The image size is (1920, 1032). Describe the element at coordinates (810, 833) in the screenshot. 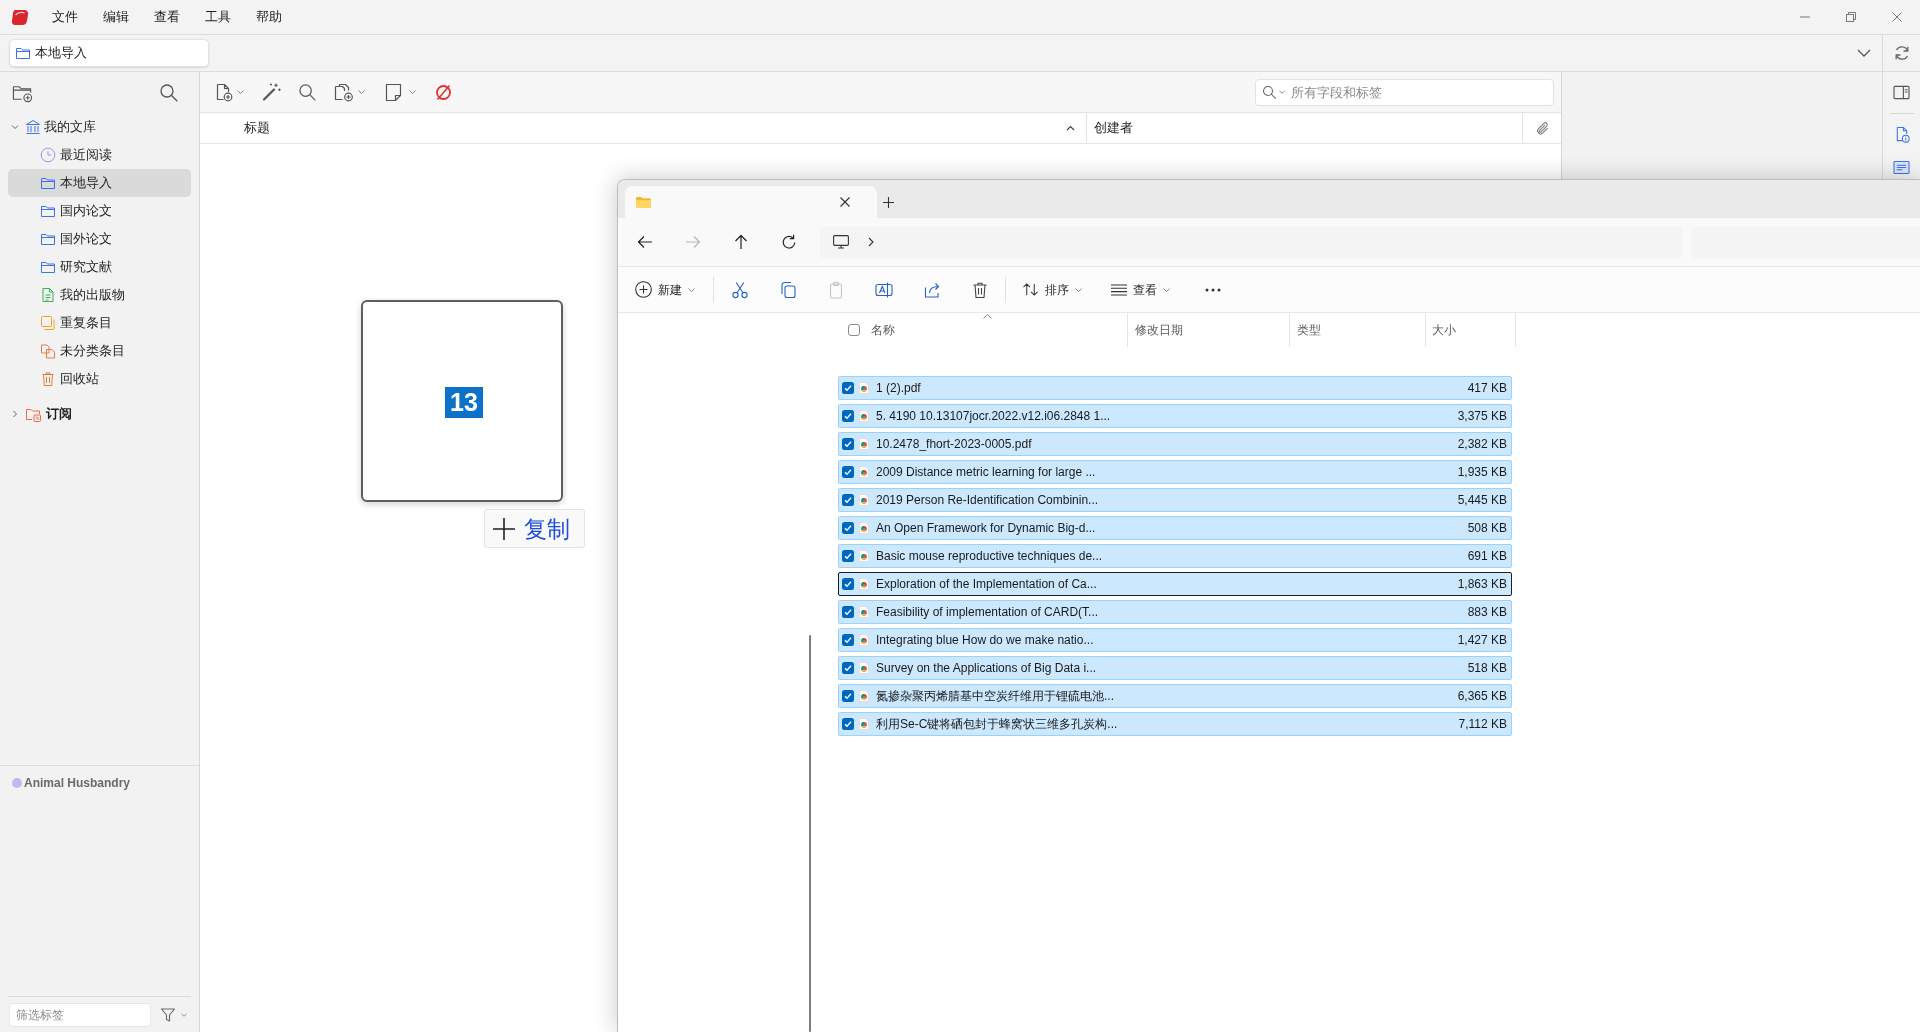

I see `scrollbar` at that location.